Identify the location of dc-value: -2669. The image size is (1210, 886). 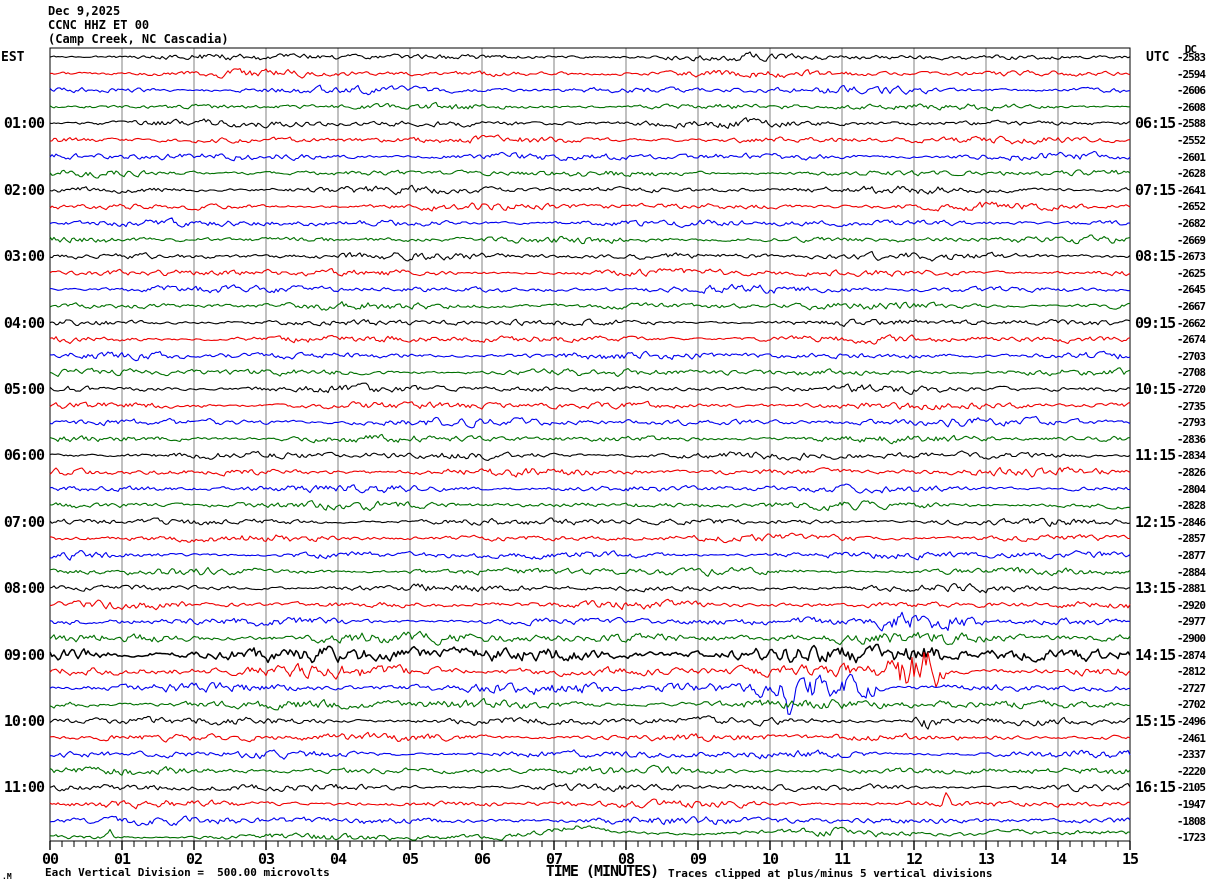
(1191, 240).